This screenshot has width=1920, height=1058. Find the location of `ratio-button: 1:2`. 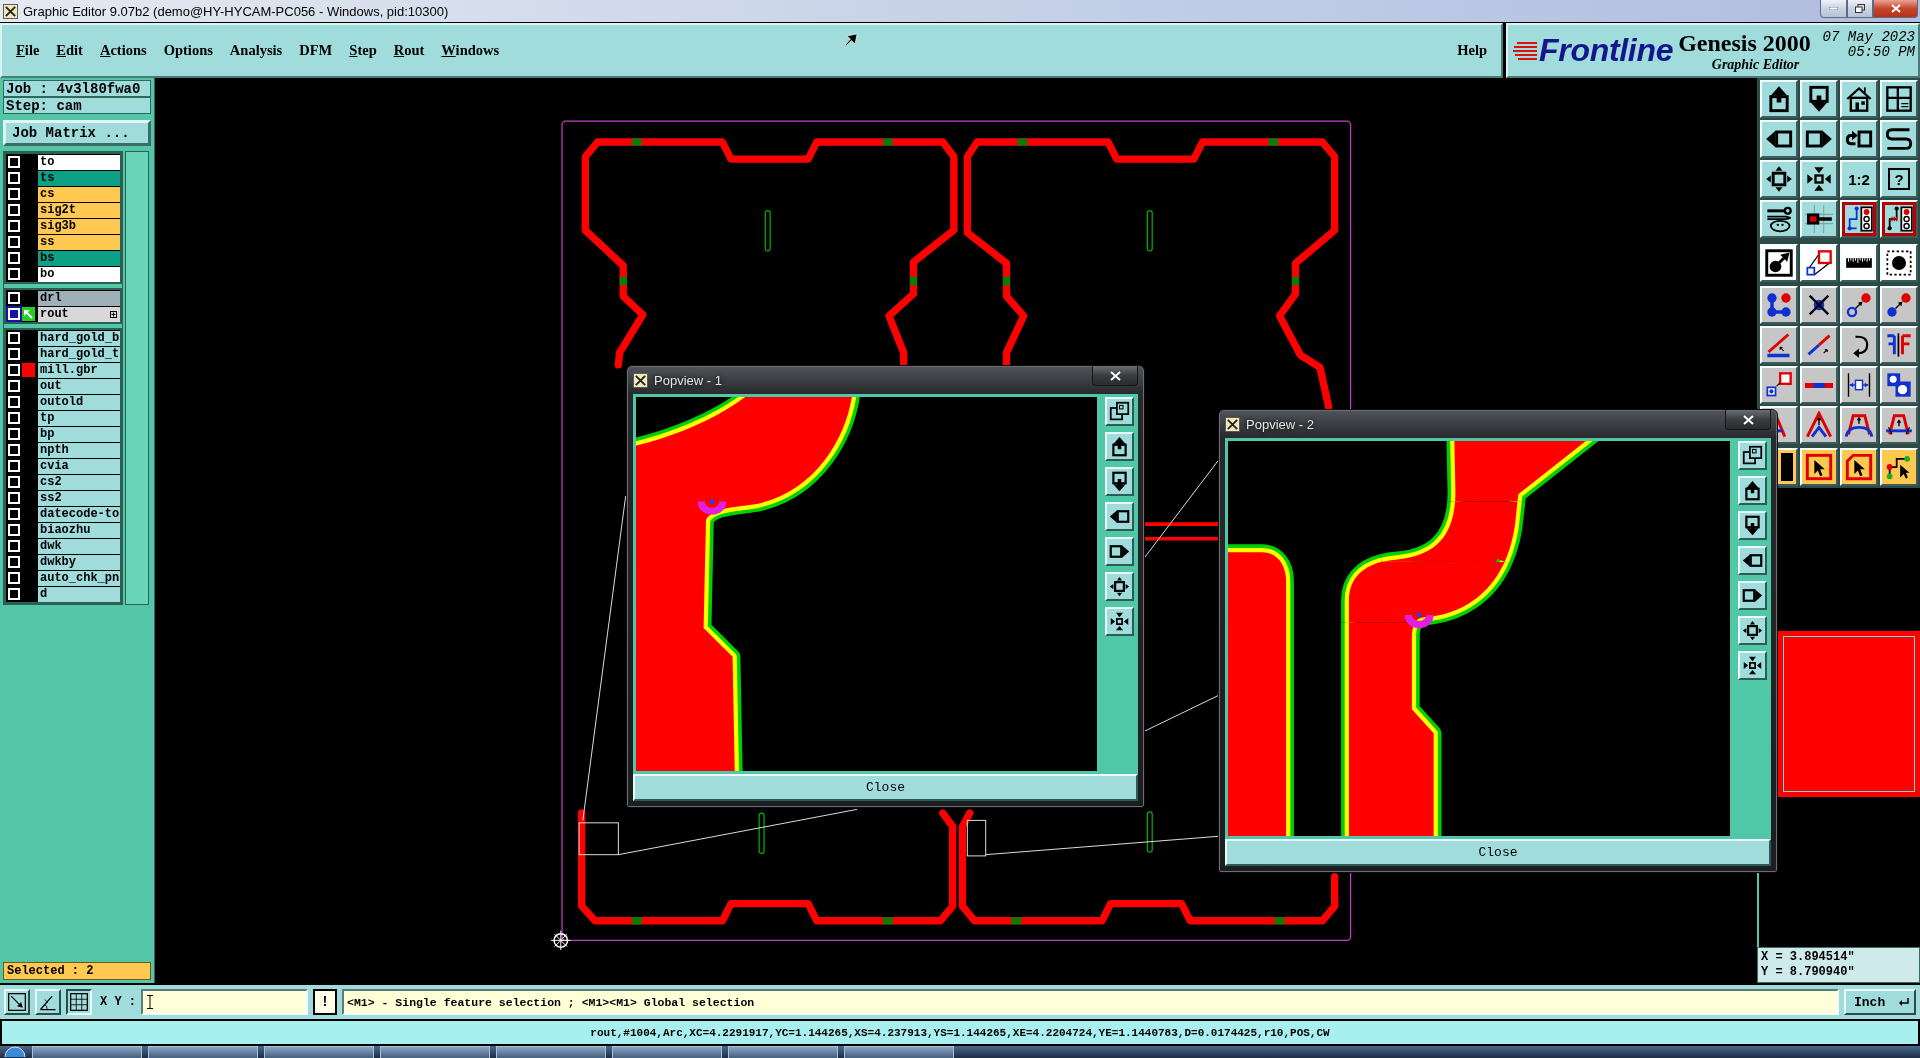

ratio-button: 1:2 is located at coordinates (1859, 179).